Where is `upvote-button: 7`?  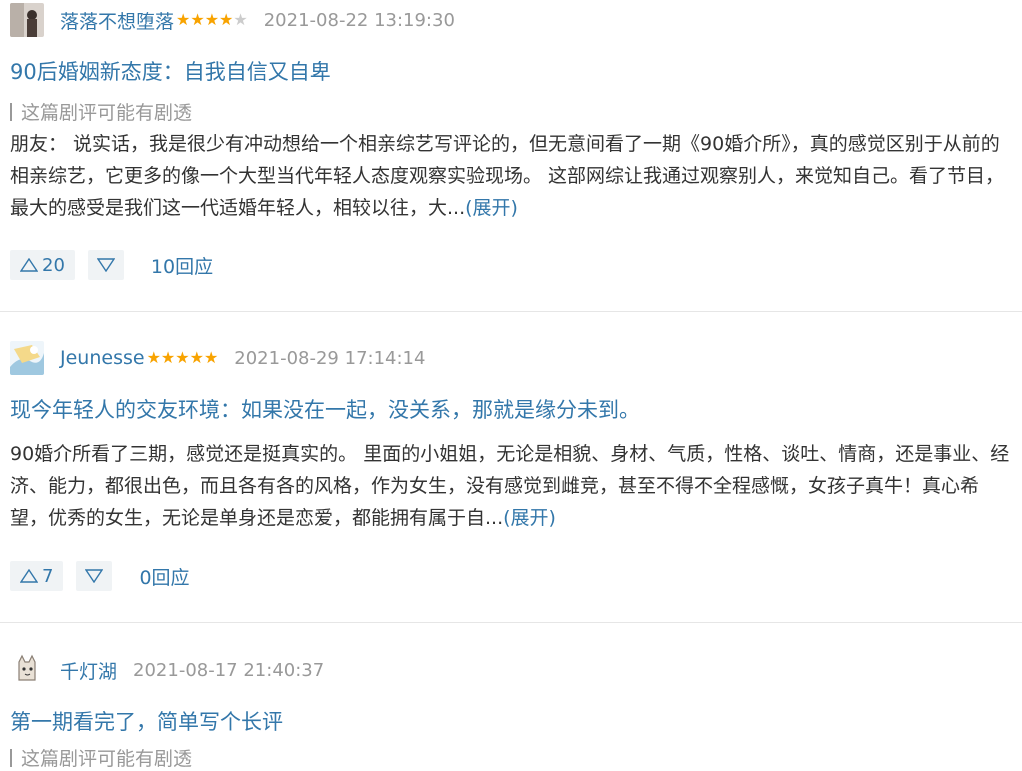 upvote-button: 7 is located at coordinates (37, 576).